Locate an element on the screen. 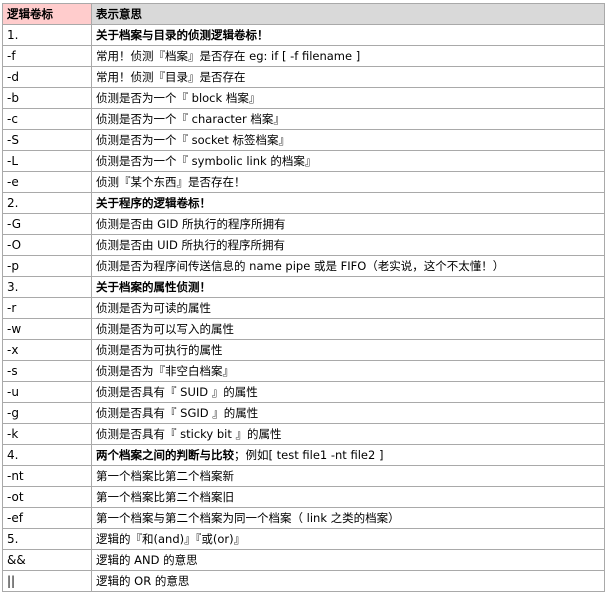 The image size is (606, 602). operator-cell: -x is located at coordinates (47, 350).